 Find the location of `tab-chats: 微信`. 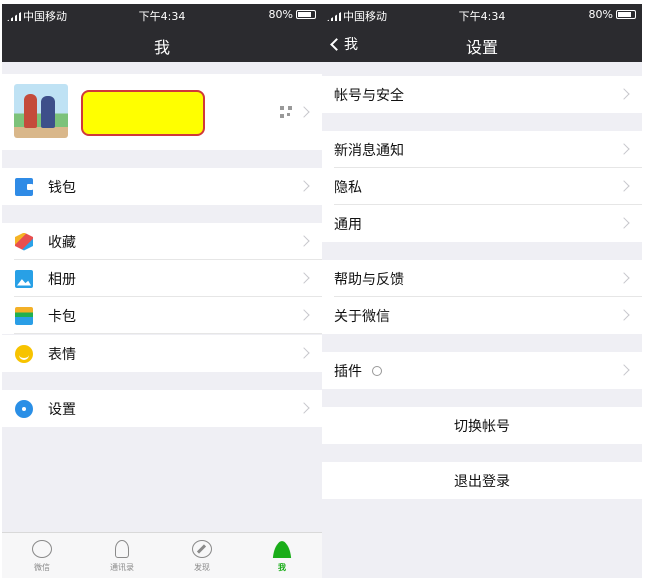

tab-chats: 微信 is located at coordinates (42, 555).